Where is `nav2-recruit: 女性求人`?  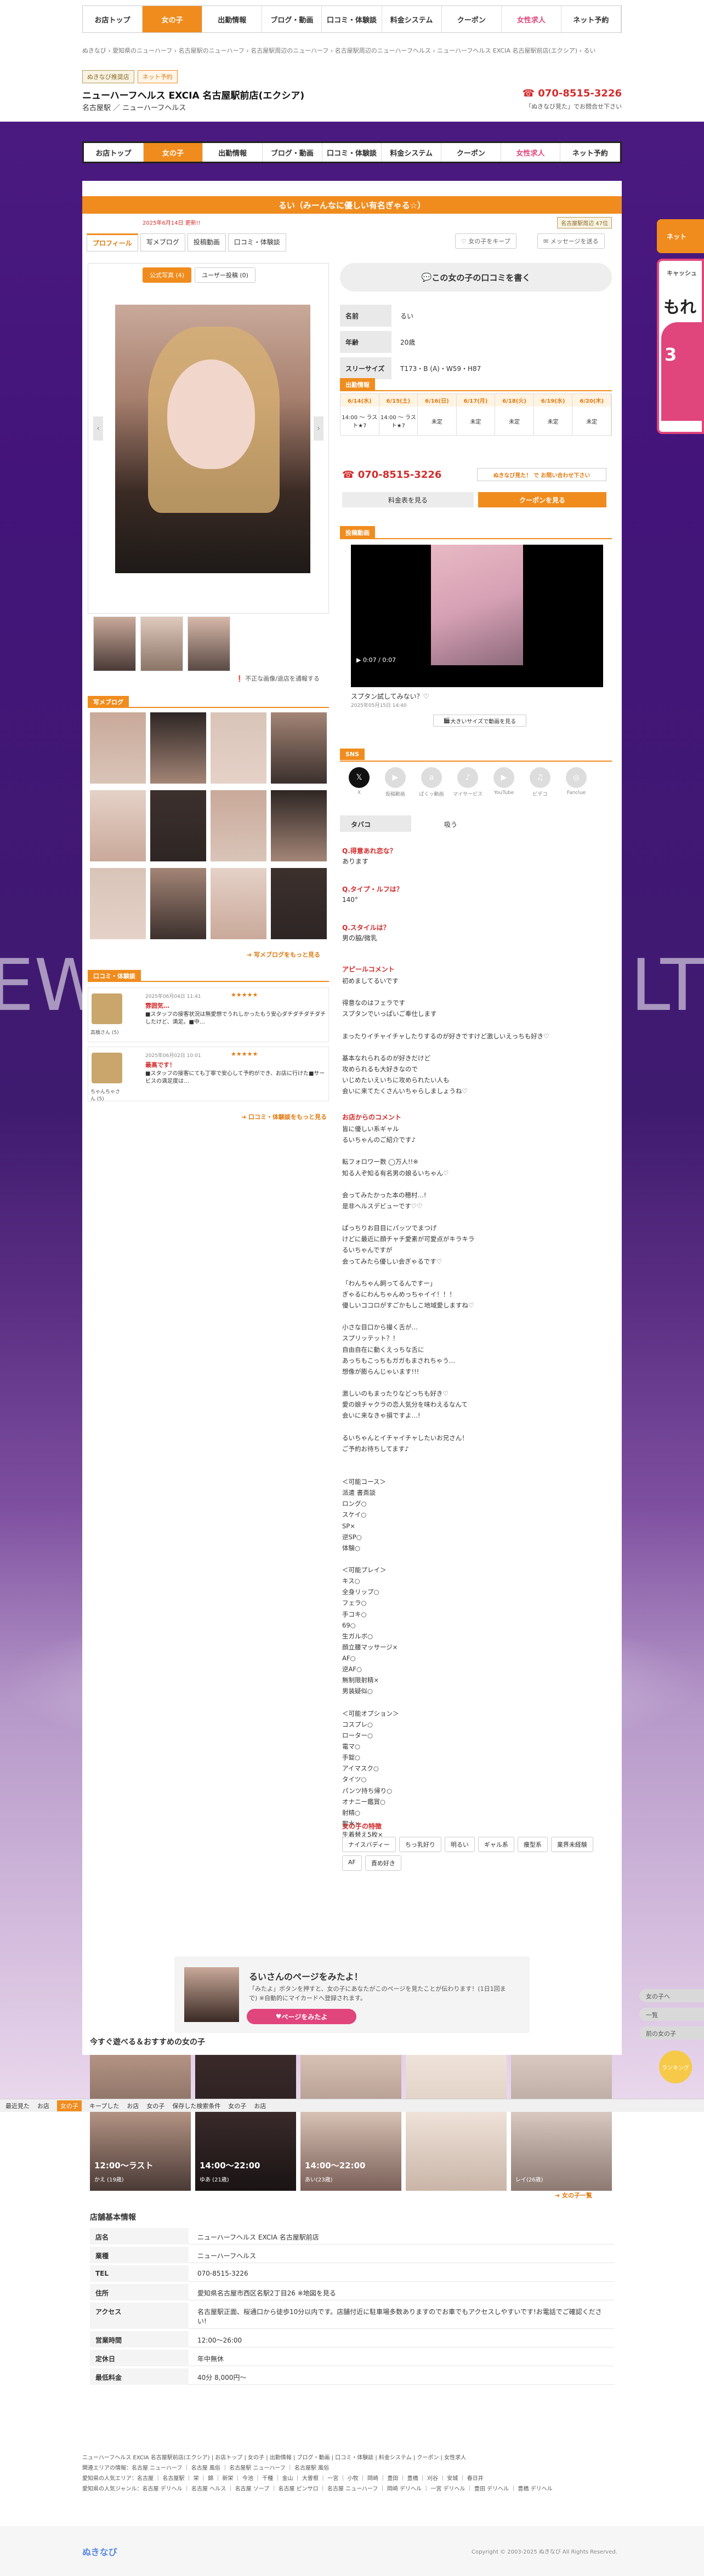
nav2-recruit: 女性求人 is located at coordinates (531, 153).